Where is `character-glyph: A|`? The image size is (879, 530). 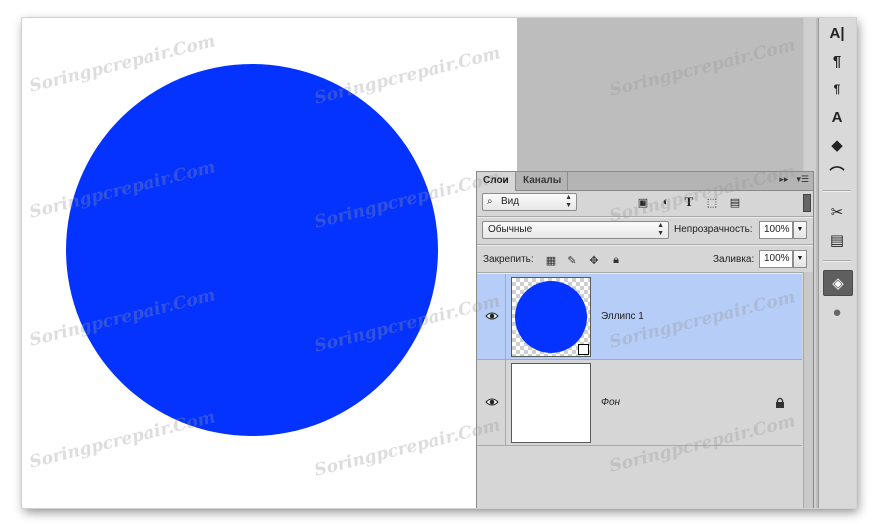 character-glyph: A| is located at coordinates (837, 33).